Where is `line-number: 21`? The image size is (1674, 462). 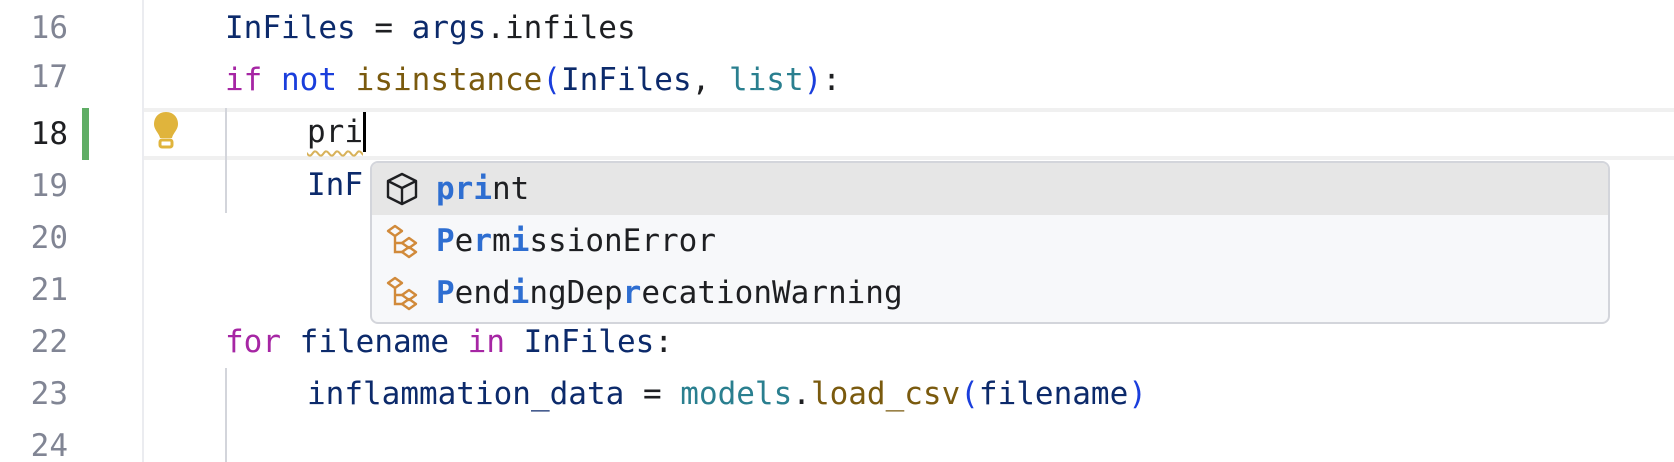
line-number: 21 is located at coordinates (49, 290).